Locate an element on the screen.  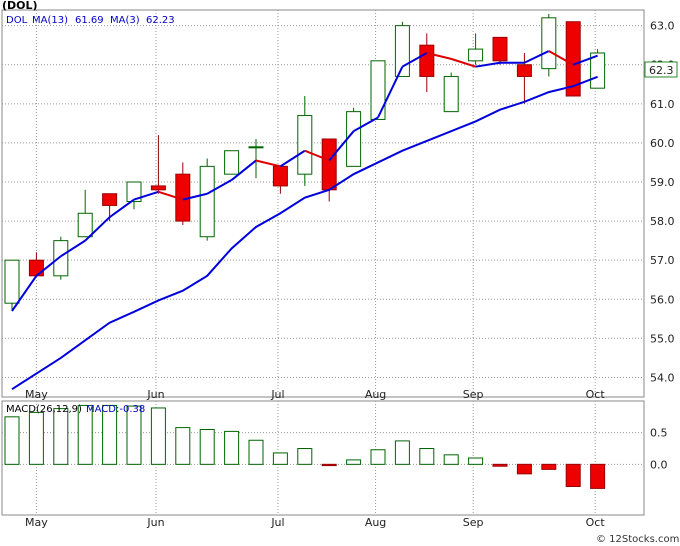
macd-x-tick-label: Aug is located at coordinates (375, 522).